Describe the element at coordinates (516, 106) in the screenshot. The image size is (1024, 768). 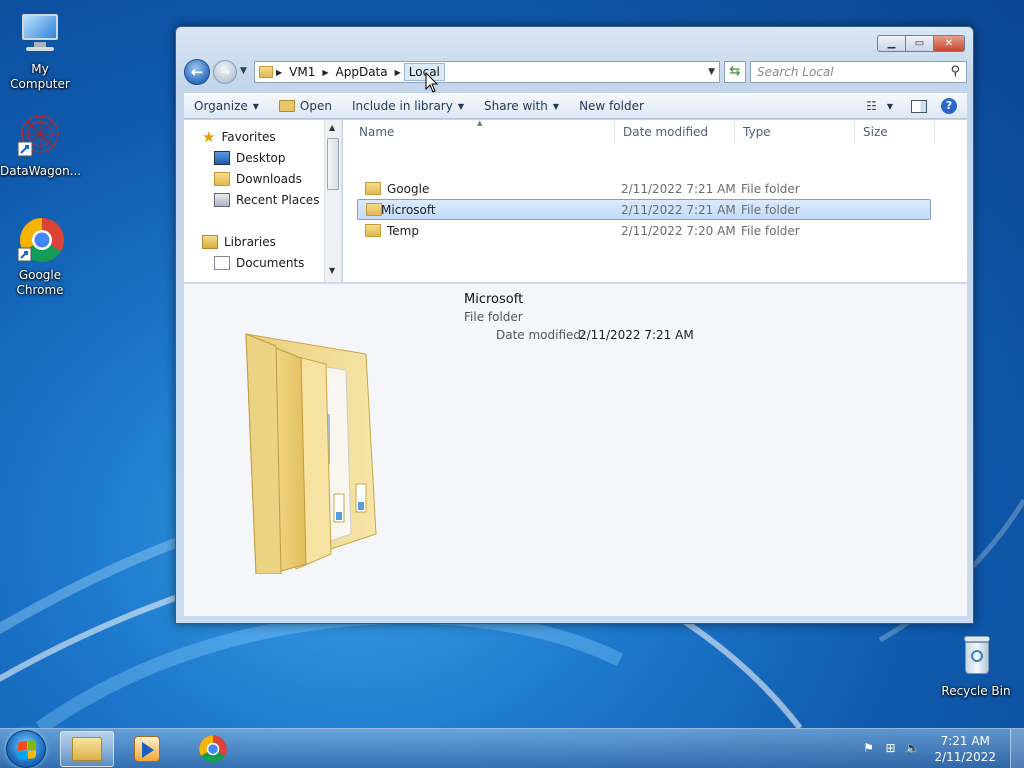
I see `share-with-label: Share with` at that location.